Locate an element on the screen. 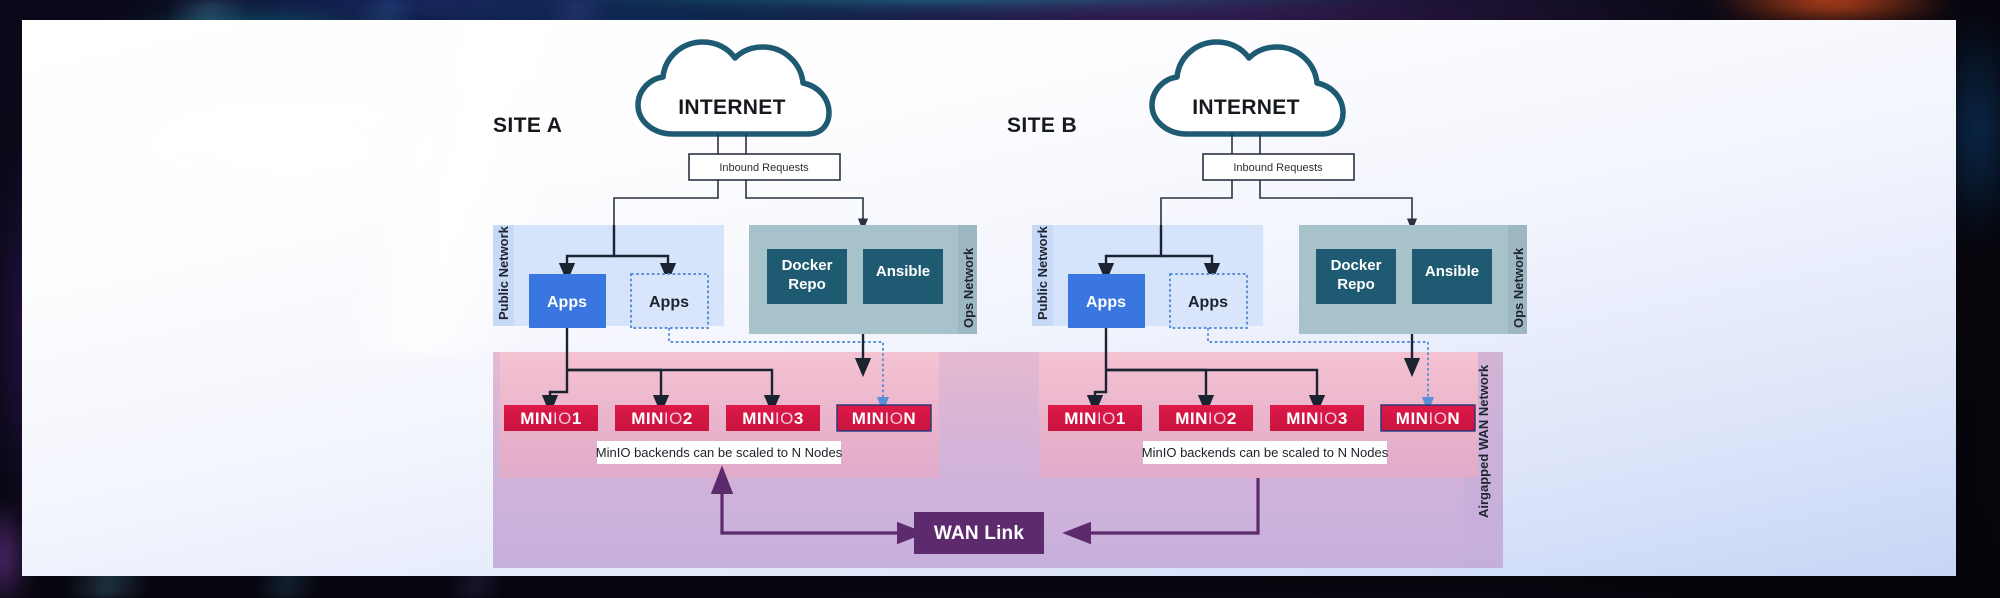  site-a-ops-network-zone: Ops Network Docker Repo Ansible is located at coordinates (863, 279).